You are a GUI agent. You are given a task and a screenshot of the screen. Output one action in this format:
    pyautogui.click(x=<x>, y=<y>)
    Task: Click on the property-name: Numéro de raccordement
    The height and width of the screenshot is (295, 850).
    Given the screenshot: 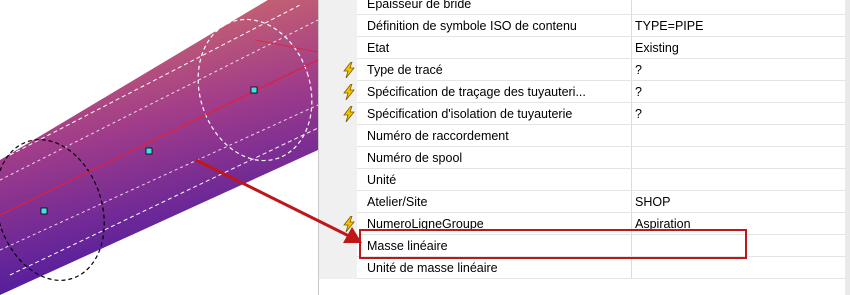 What is the action you would take?
    pyautogui.click(x=438, y=136)
    